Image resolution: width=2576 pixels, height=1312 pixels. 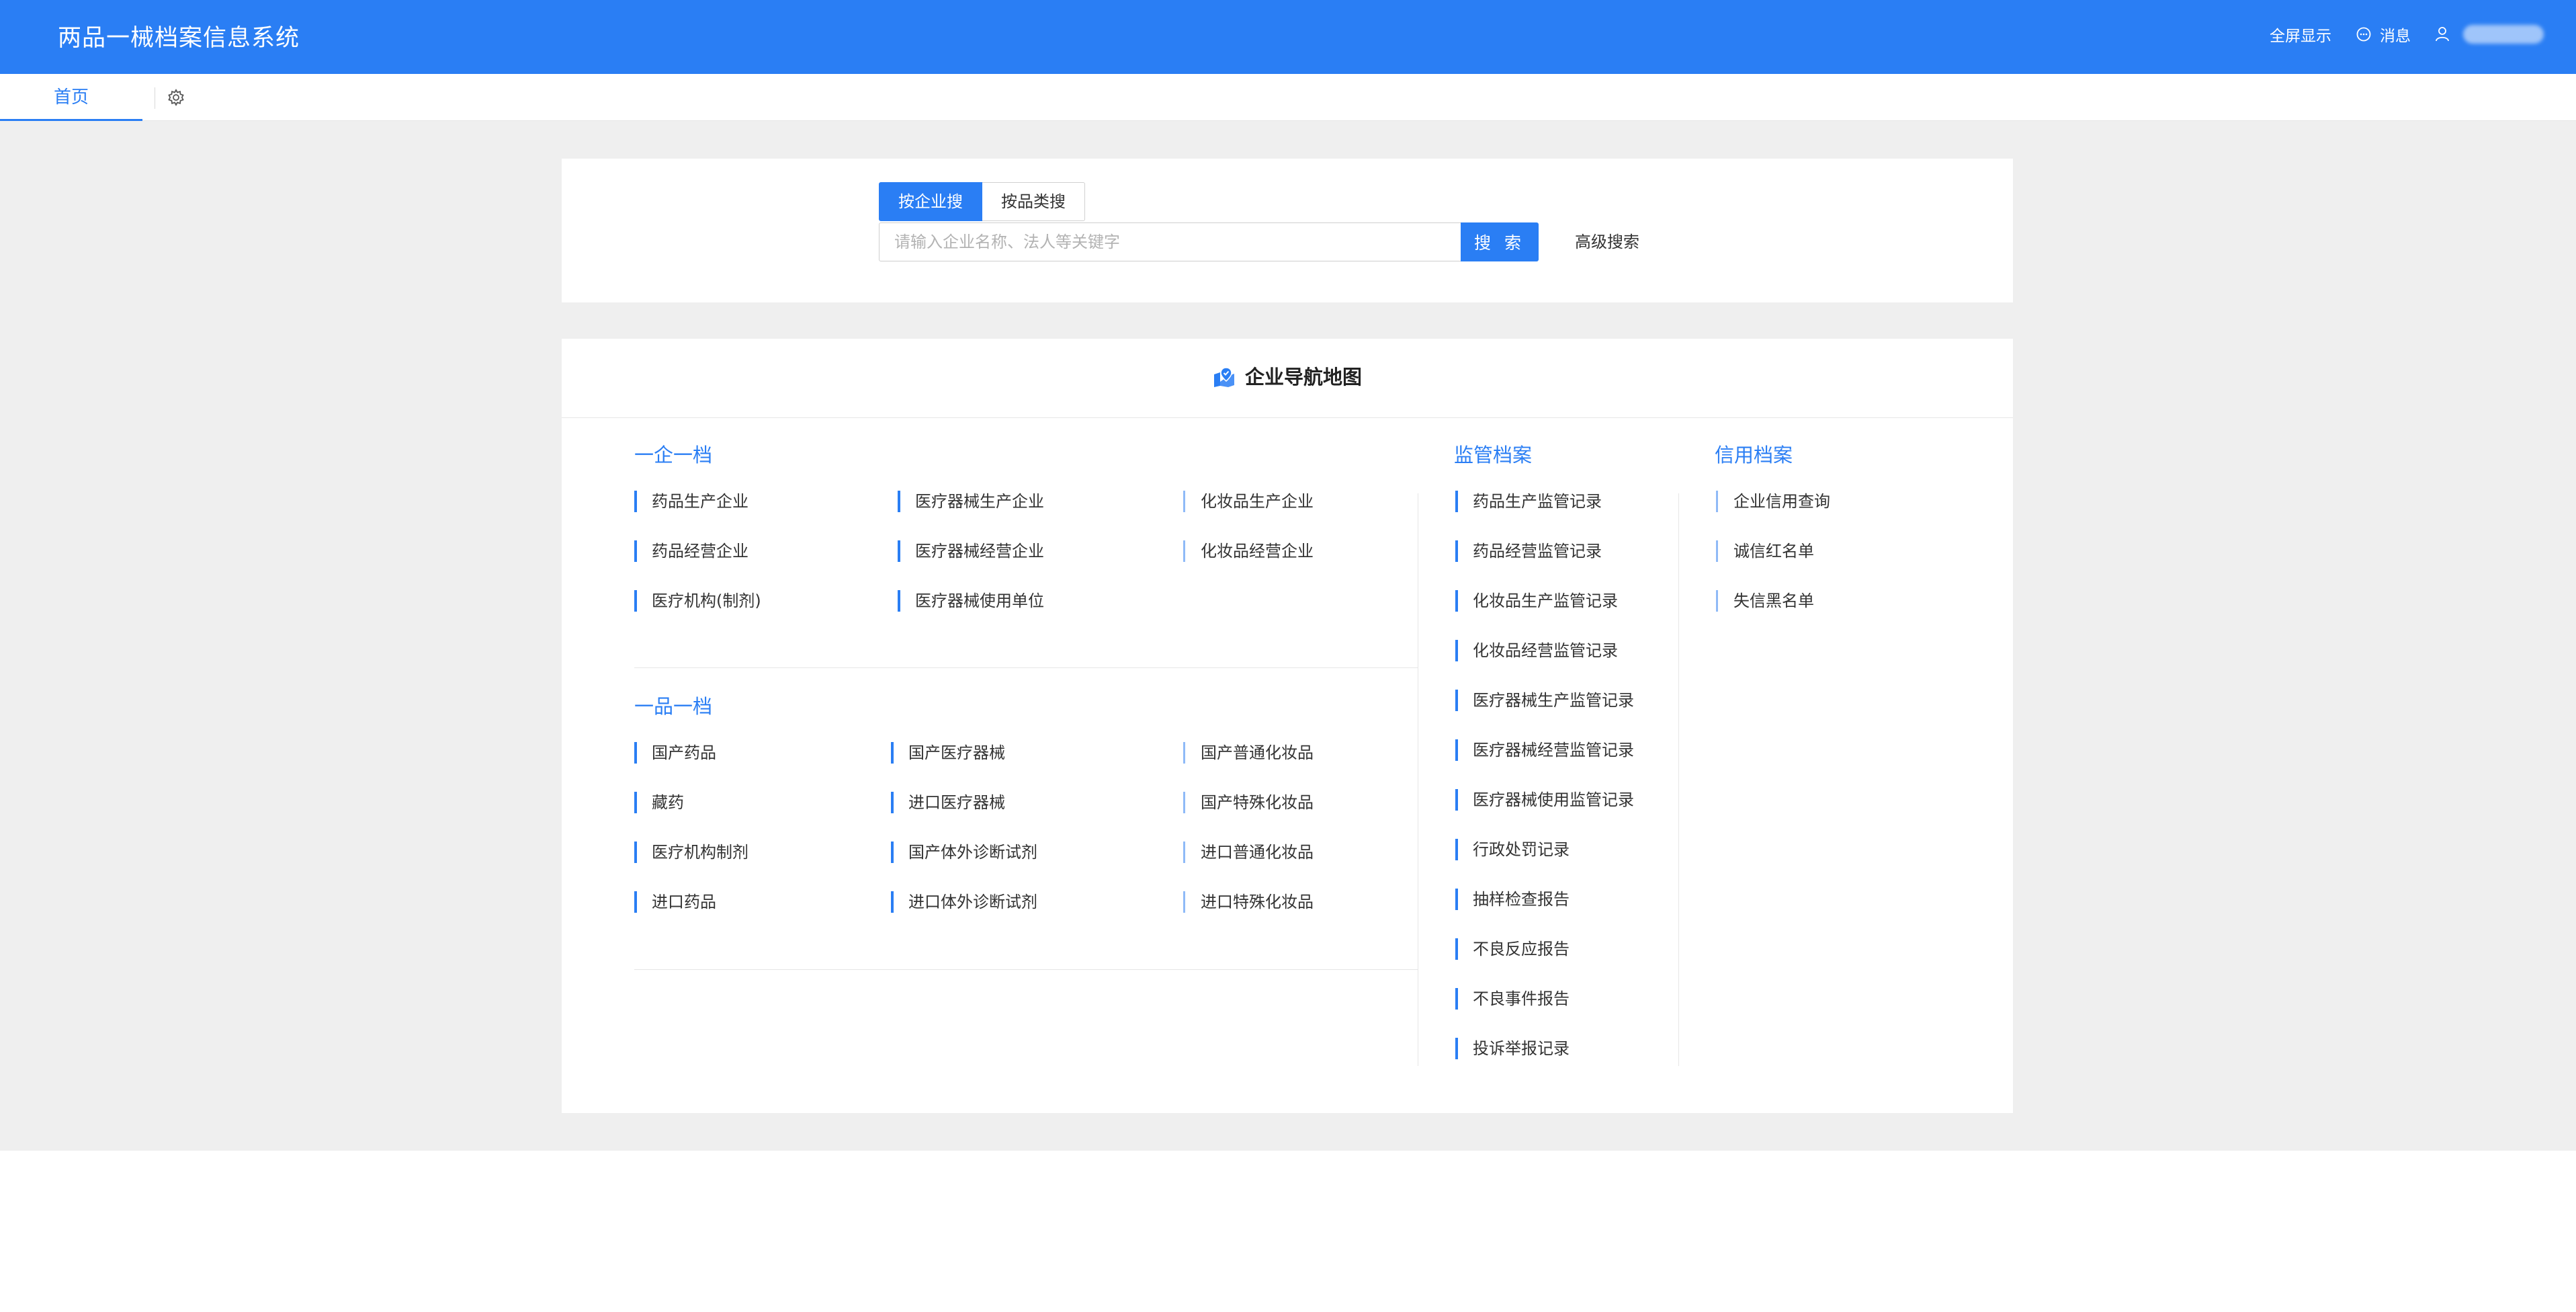 What do you see at coordinates (1248, 902) in the screenshot?
I see `product-item-imported-special-cosmetic: 进口特殊化妆品` at bounding box center [1248, 902].